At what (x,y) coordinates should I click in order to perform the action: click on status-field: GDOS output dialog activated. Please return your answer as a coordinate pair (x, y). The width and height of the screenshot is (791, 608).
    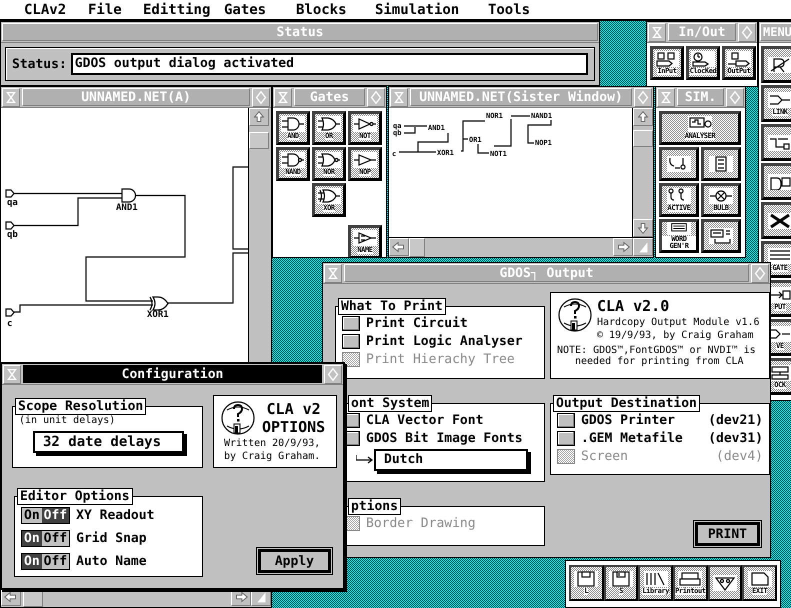
    Looking at the image, I should click on (329, 64).